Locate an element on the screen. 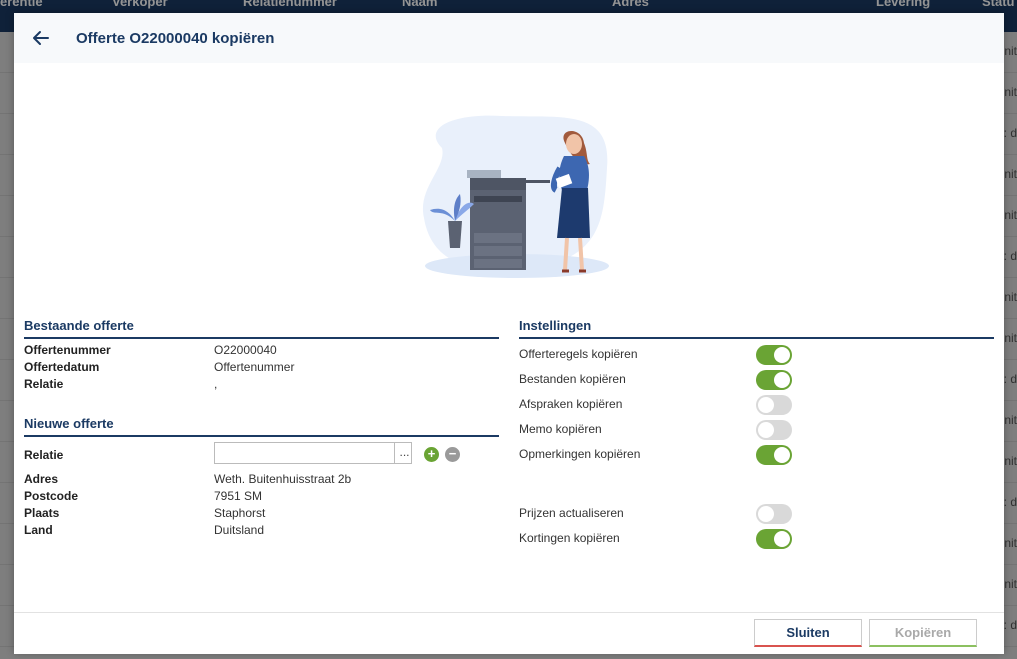  dialog-header: Offerte O22000040 kopiëren is located at coordinates (509, 38).